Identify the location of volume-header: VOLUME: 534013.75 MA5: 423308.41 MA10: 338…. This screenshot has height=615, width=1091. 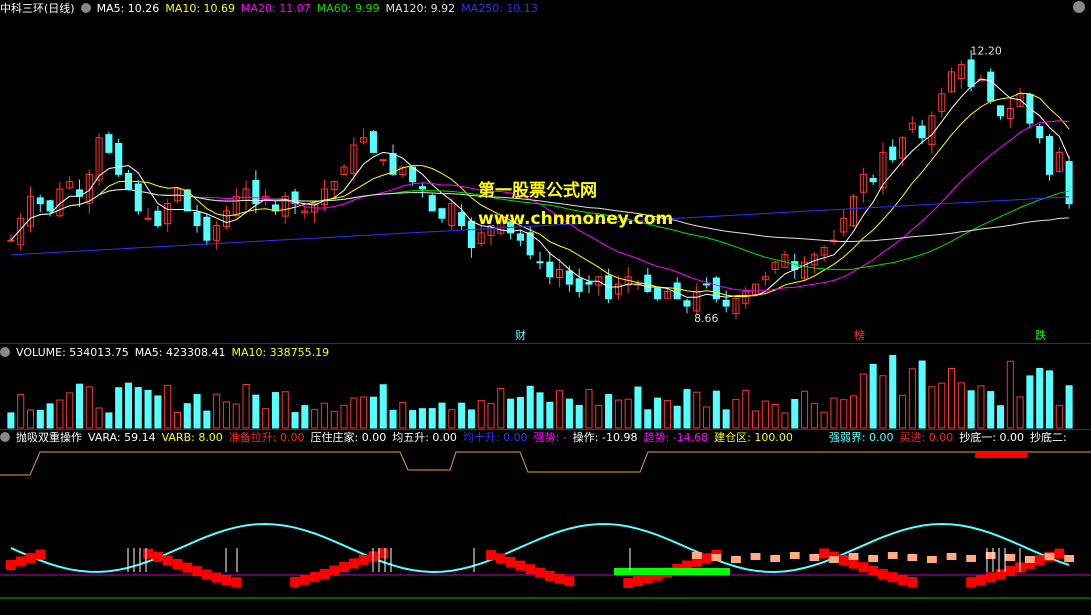
(167, 353).